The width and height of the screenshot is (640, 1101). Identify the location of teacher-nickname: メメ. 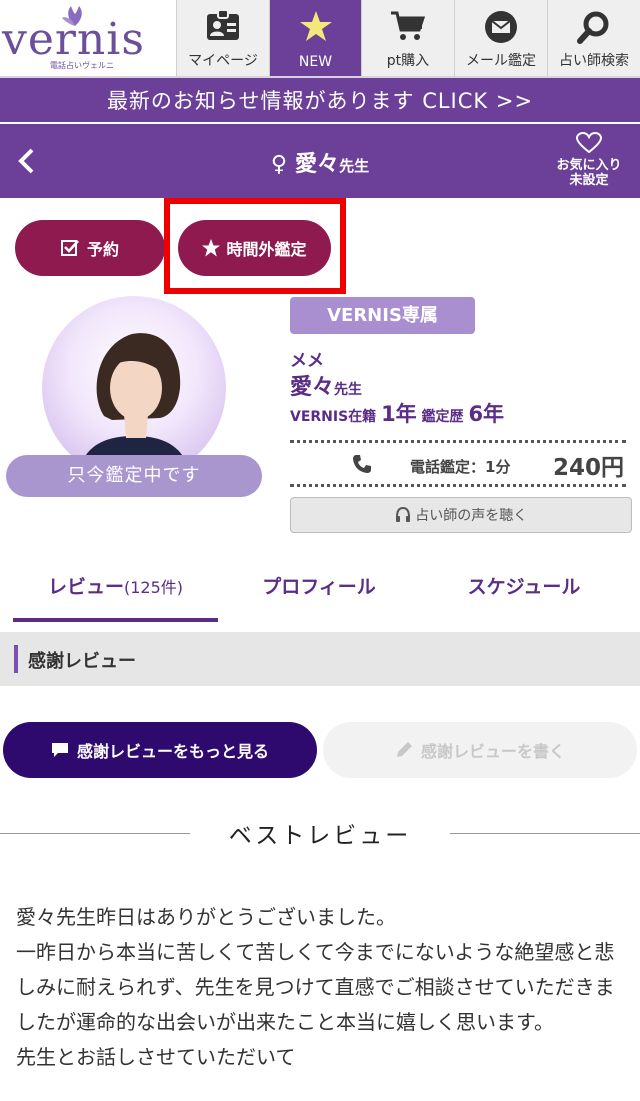
(307, 361).